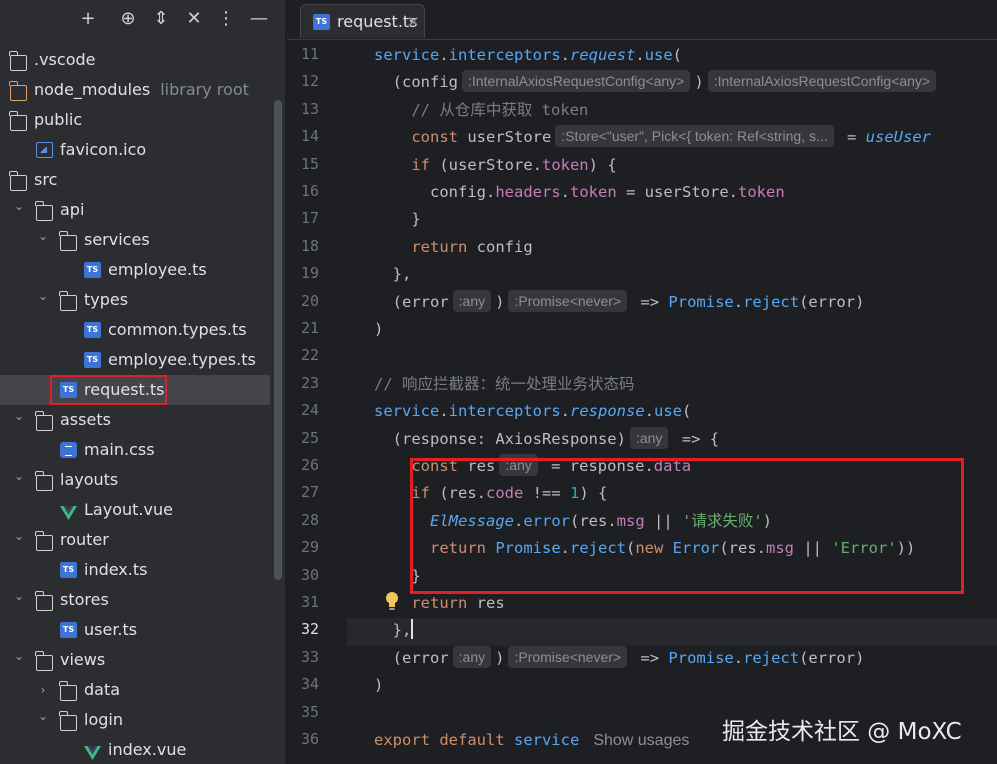 This screenshot has width=997, height=764. What do you see at coordinates (135, 390) in the screenshot?
I see `tree-item: TS request.ts` at bounding box center [135, 390].